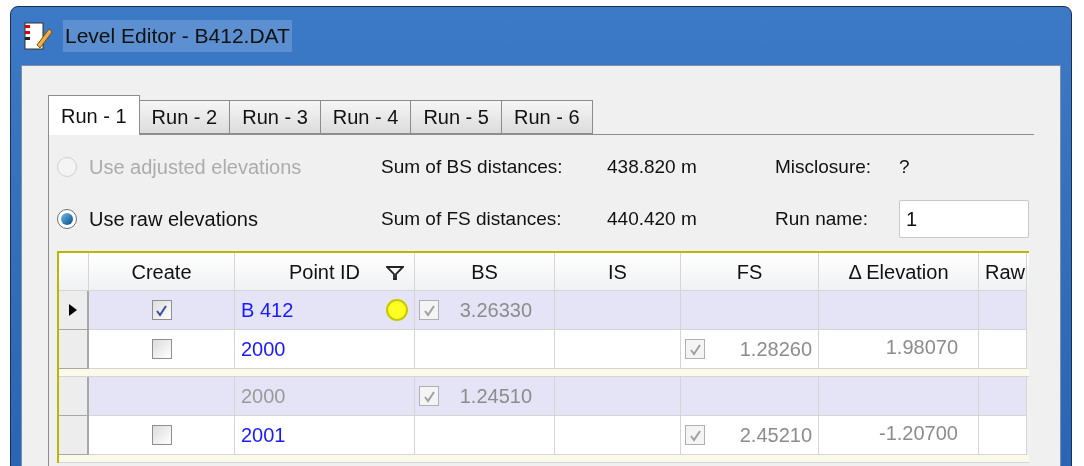 The width and height of the screenshot is (1084, 466). Describe the element at coordinates (195, 167) in the screenshot. I see `radio-label: Use adjusted elevations` at that location.